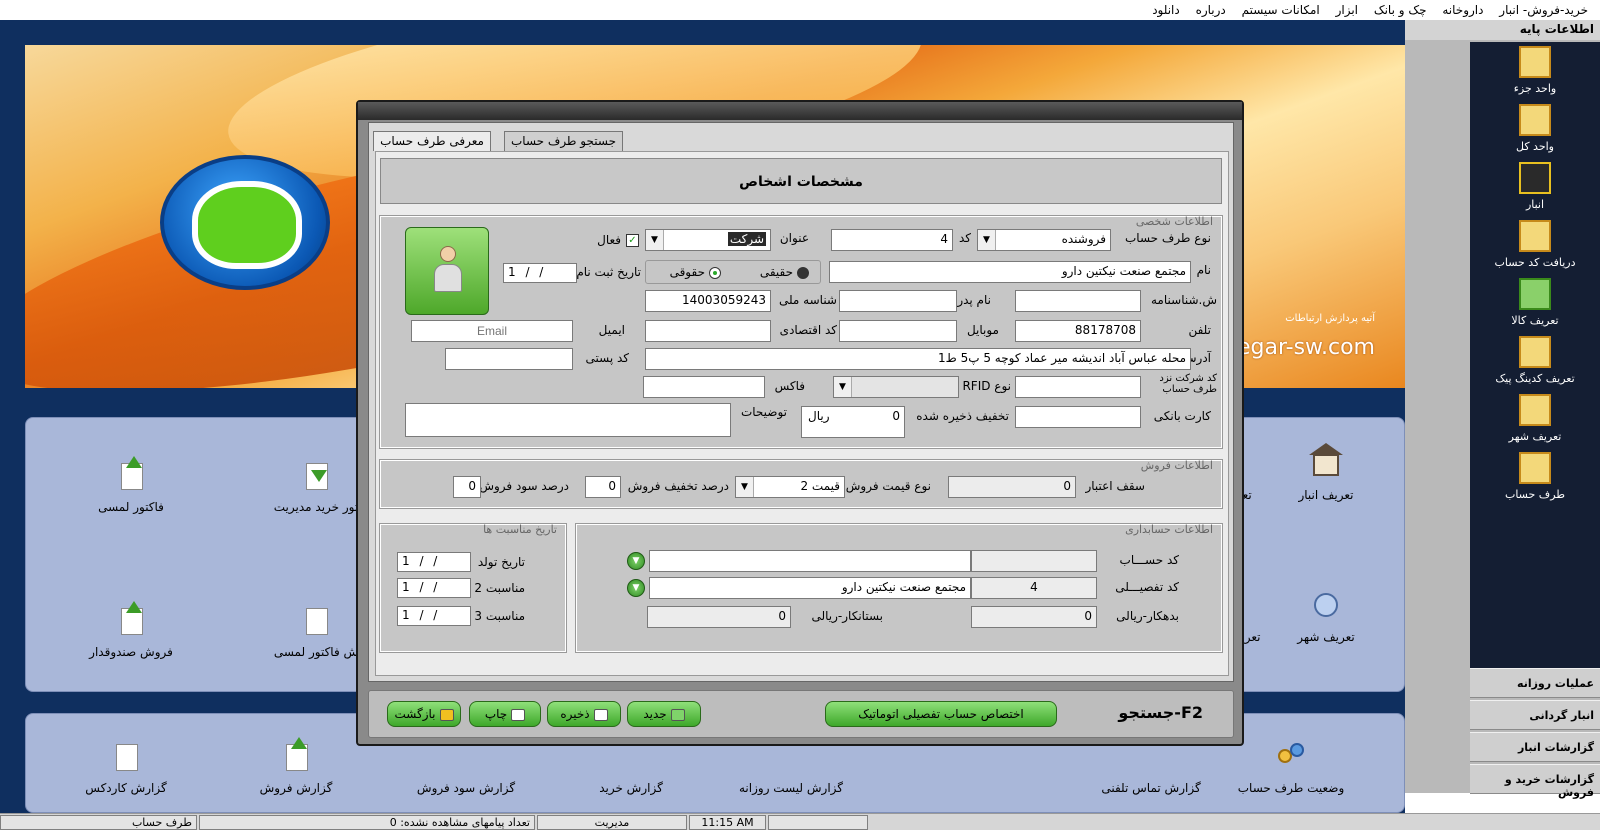 The width and height of the screenshot is (1600, 830). I want to click on shortcut-define-warehouse: تعریف انبار, so click(1326, 472).